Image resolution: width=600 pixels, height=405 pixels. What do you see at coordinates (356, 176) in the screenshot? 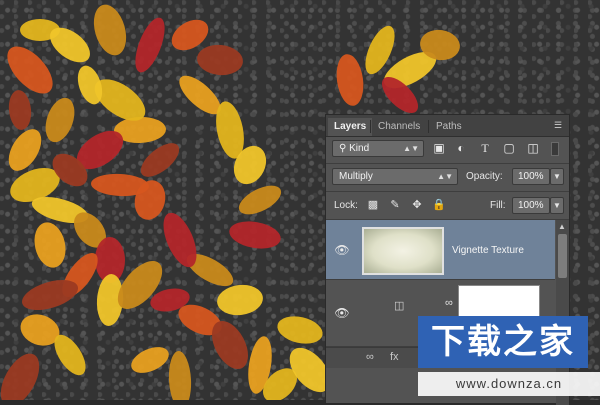
I see `blend-mode-value: Multiply` at bounding box center [356, 176].